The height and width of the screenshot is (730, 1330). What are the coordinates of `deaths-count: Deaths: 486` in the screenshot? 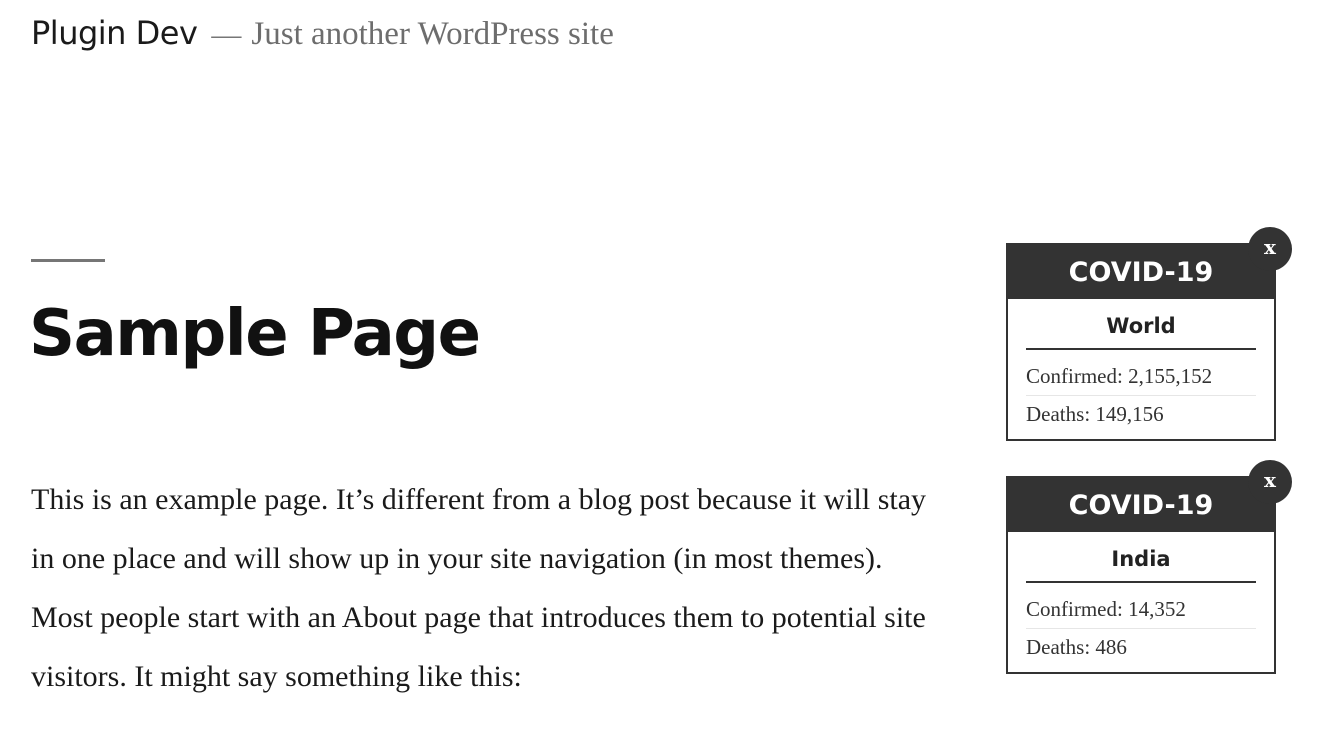 It's located at (1076, 647).